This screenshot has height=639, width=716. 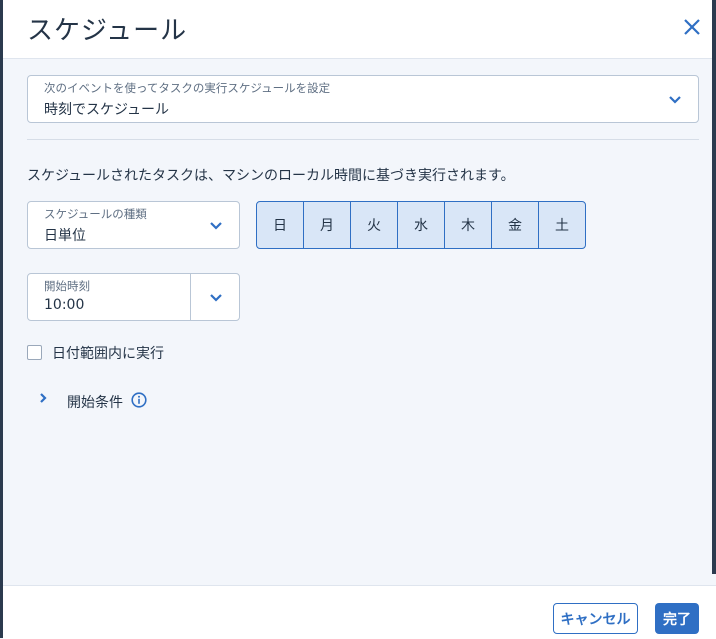 What do you see at coordinates (43, 398) in the screenshot?
I see `chevron-right-icon` at bounding box center [43, 398].